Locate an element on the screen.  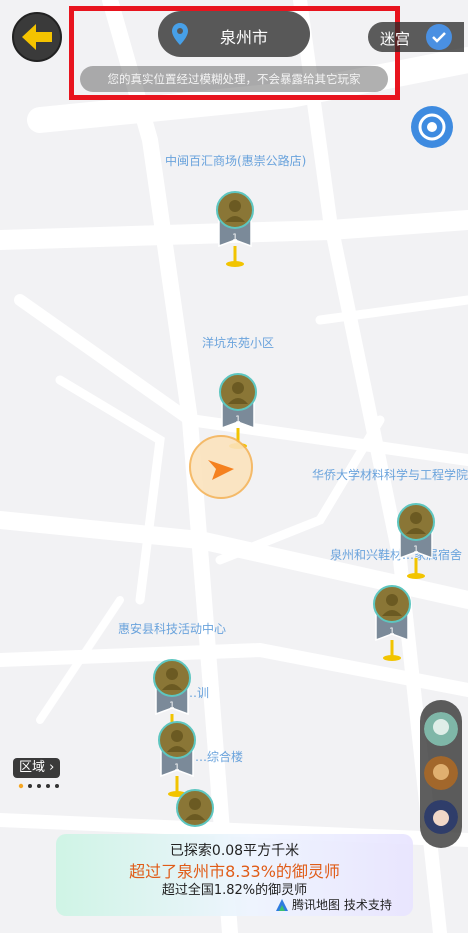
region-button: 区域 › is located at coordinates (37, 768).